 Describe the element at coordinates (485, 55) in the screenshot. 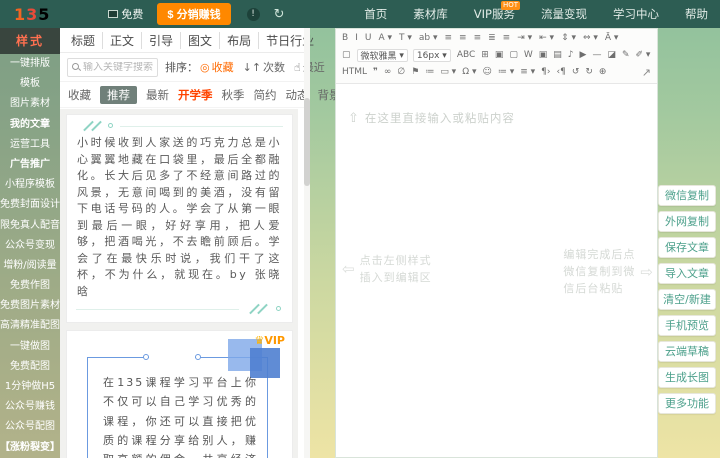

I see `table-icon: ⊞` at that location.